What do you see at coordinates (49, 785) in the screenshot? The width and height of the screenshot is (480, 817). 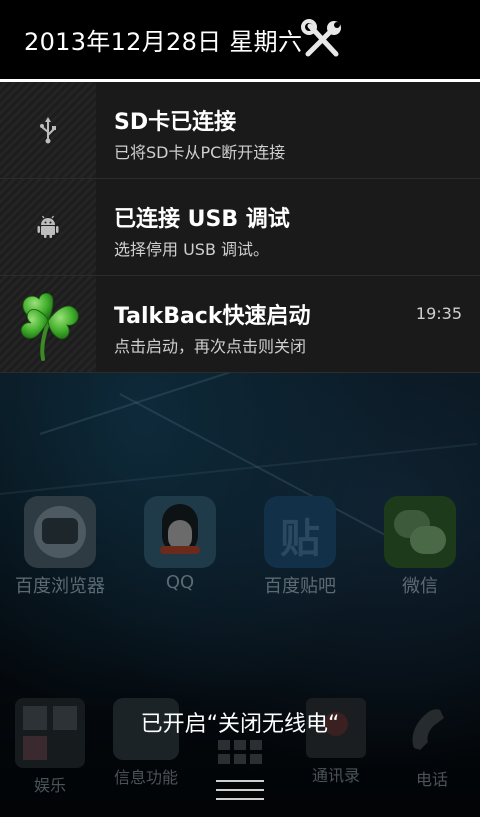 I see `dock-label: 娱乐` at bounding box center [49, 785].